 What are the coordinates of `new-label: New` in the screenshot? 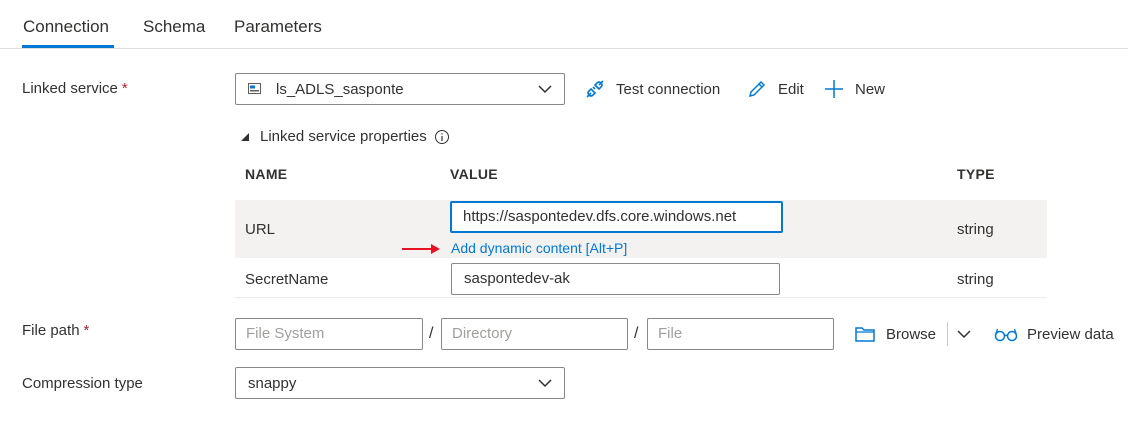 It's located at (870, 89).